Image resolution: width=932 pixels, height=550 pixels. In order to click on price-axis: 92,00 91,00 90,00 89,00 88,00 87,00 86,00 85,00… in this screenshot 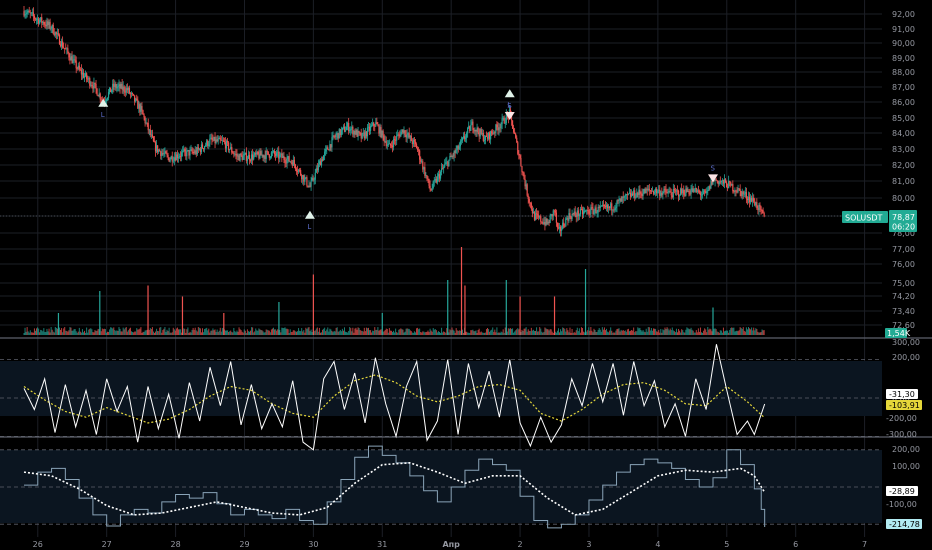, I will do `click(903, 268)`.